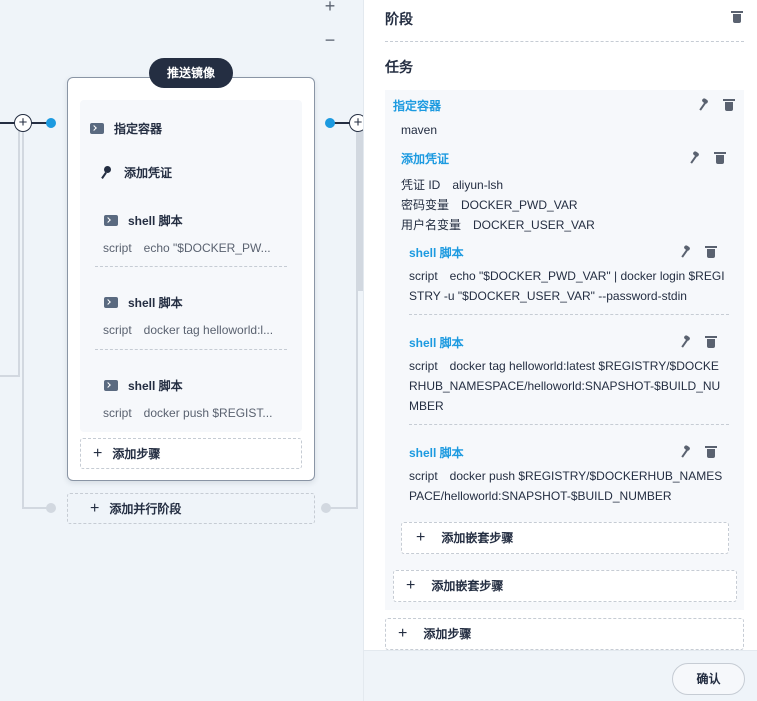 This screenshot has height=701, width=757. What do you see at coordinates (326, 508) in the screenshot?
I see `parallel-output-dot` at bounding box center [326, 508].